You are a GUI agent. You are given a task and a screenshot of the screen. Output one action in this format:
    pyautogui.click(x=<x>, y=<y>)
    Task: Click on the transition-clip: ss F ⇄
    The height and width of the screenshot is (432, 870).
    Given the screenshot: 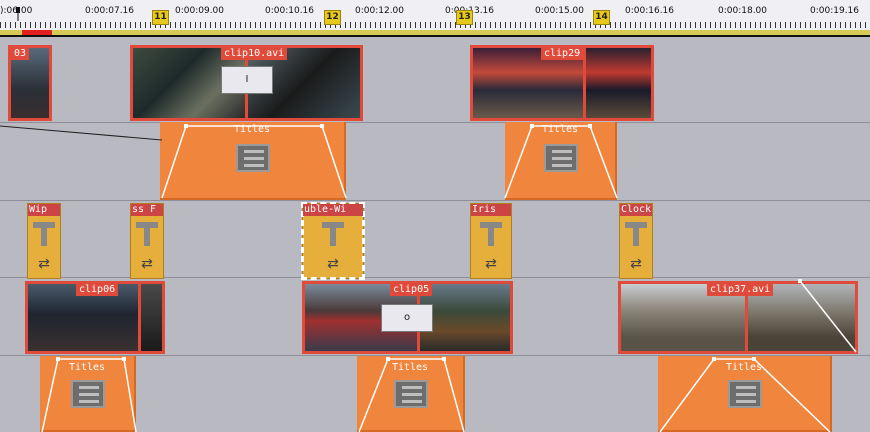 What is the action you would take?
    pyautogui.click(x=147, y=241)
    